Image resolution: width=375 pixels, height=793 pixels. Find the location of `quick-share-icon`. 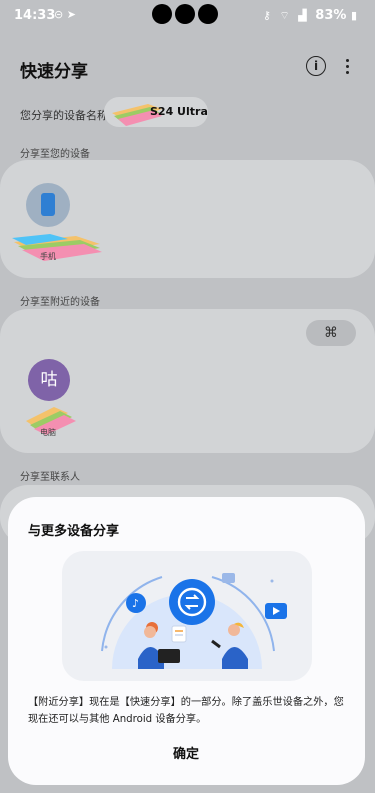

quick-share-icon is located at coordinates (192, 602).